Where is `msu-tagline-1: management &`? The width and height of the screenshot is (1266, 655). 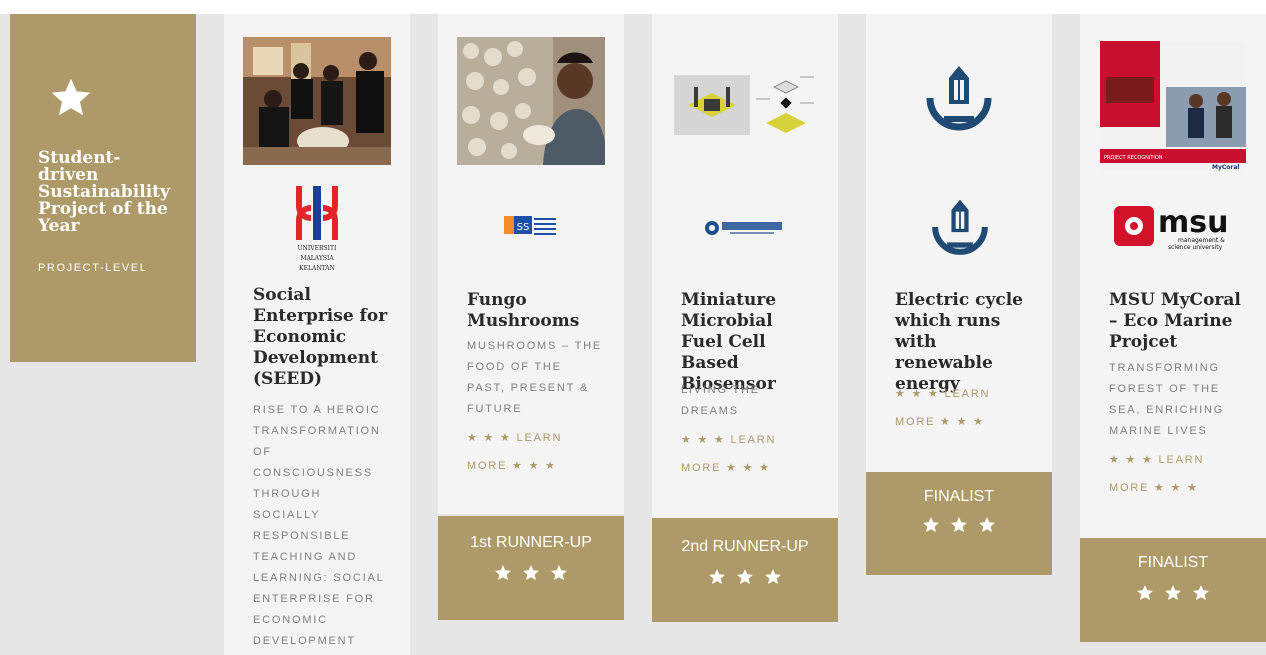 msu-tagline-1: management & is located at coordinates (1201, 240).